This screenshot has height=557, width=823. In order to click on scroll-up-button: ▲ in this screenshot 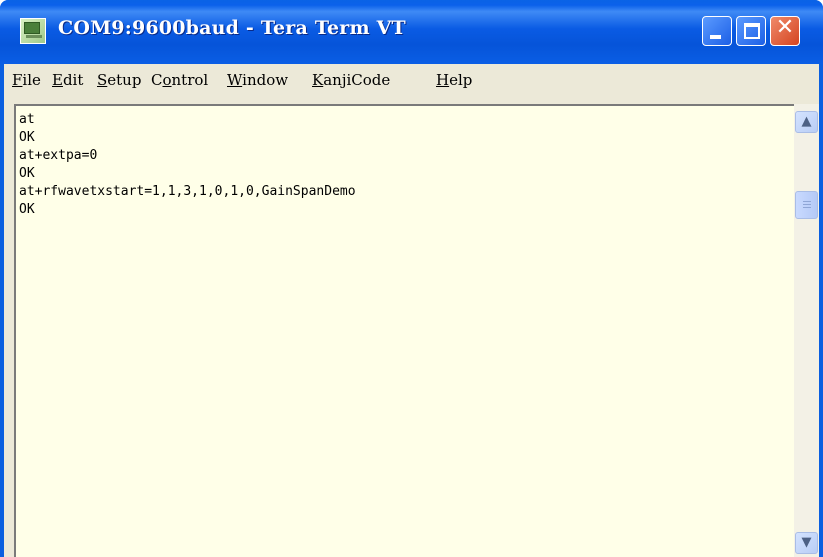, I will do `click(806, 122)`.